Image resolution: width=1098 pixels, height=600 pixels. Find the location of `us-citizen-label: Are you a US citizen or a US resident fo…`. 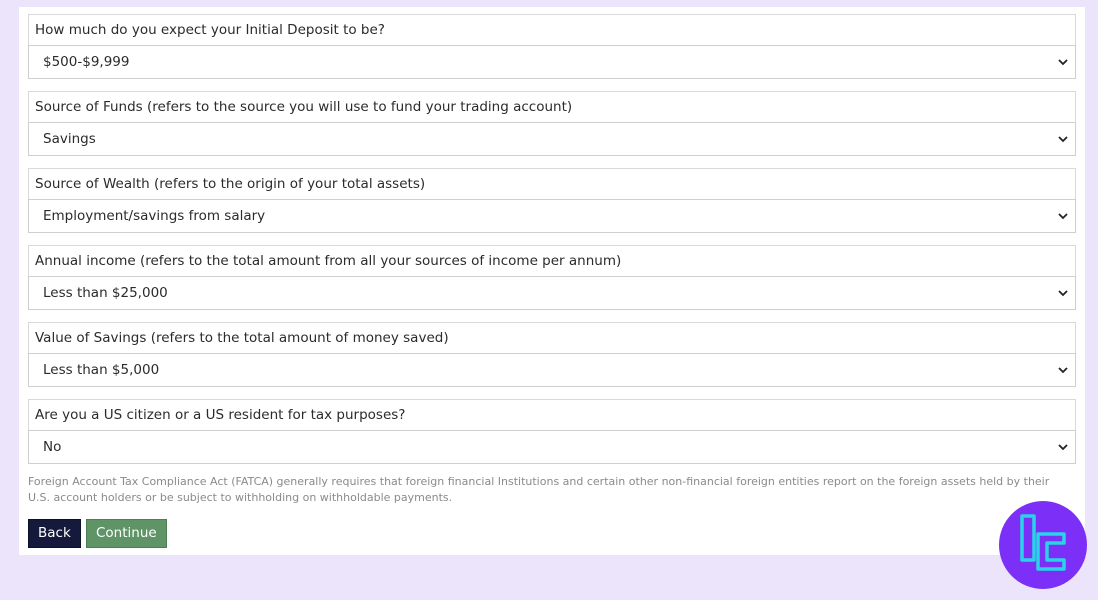

us-citizen-label: Are you a US citizen or a US resident fo… is located at coordinates (552, 414).